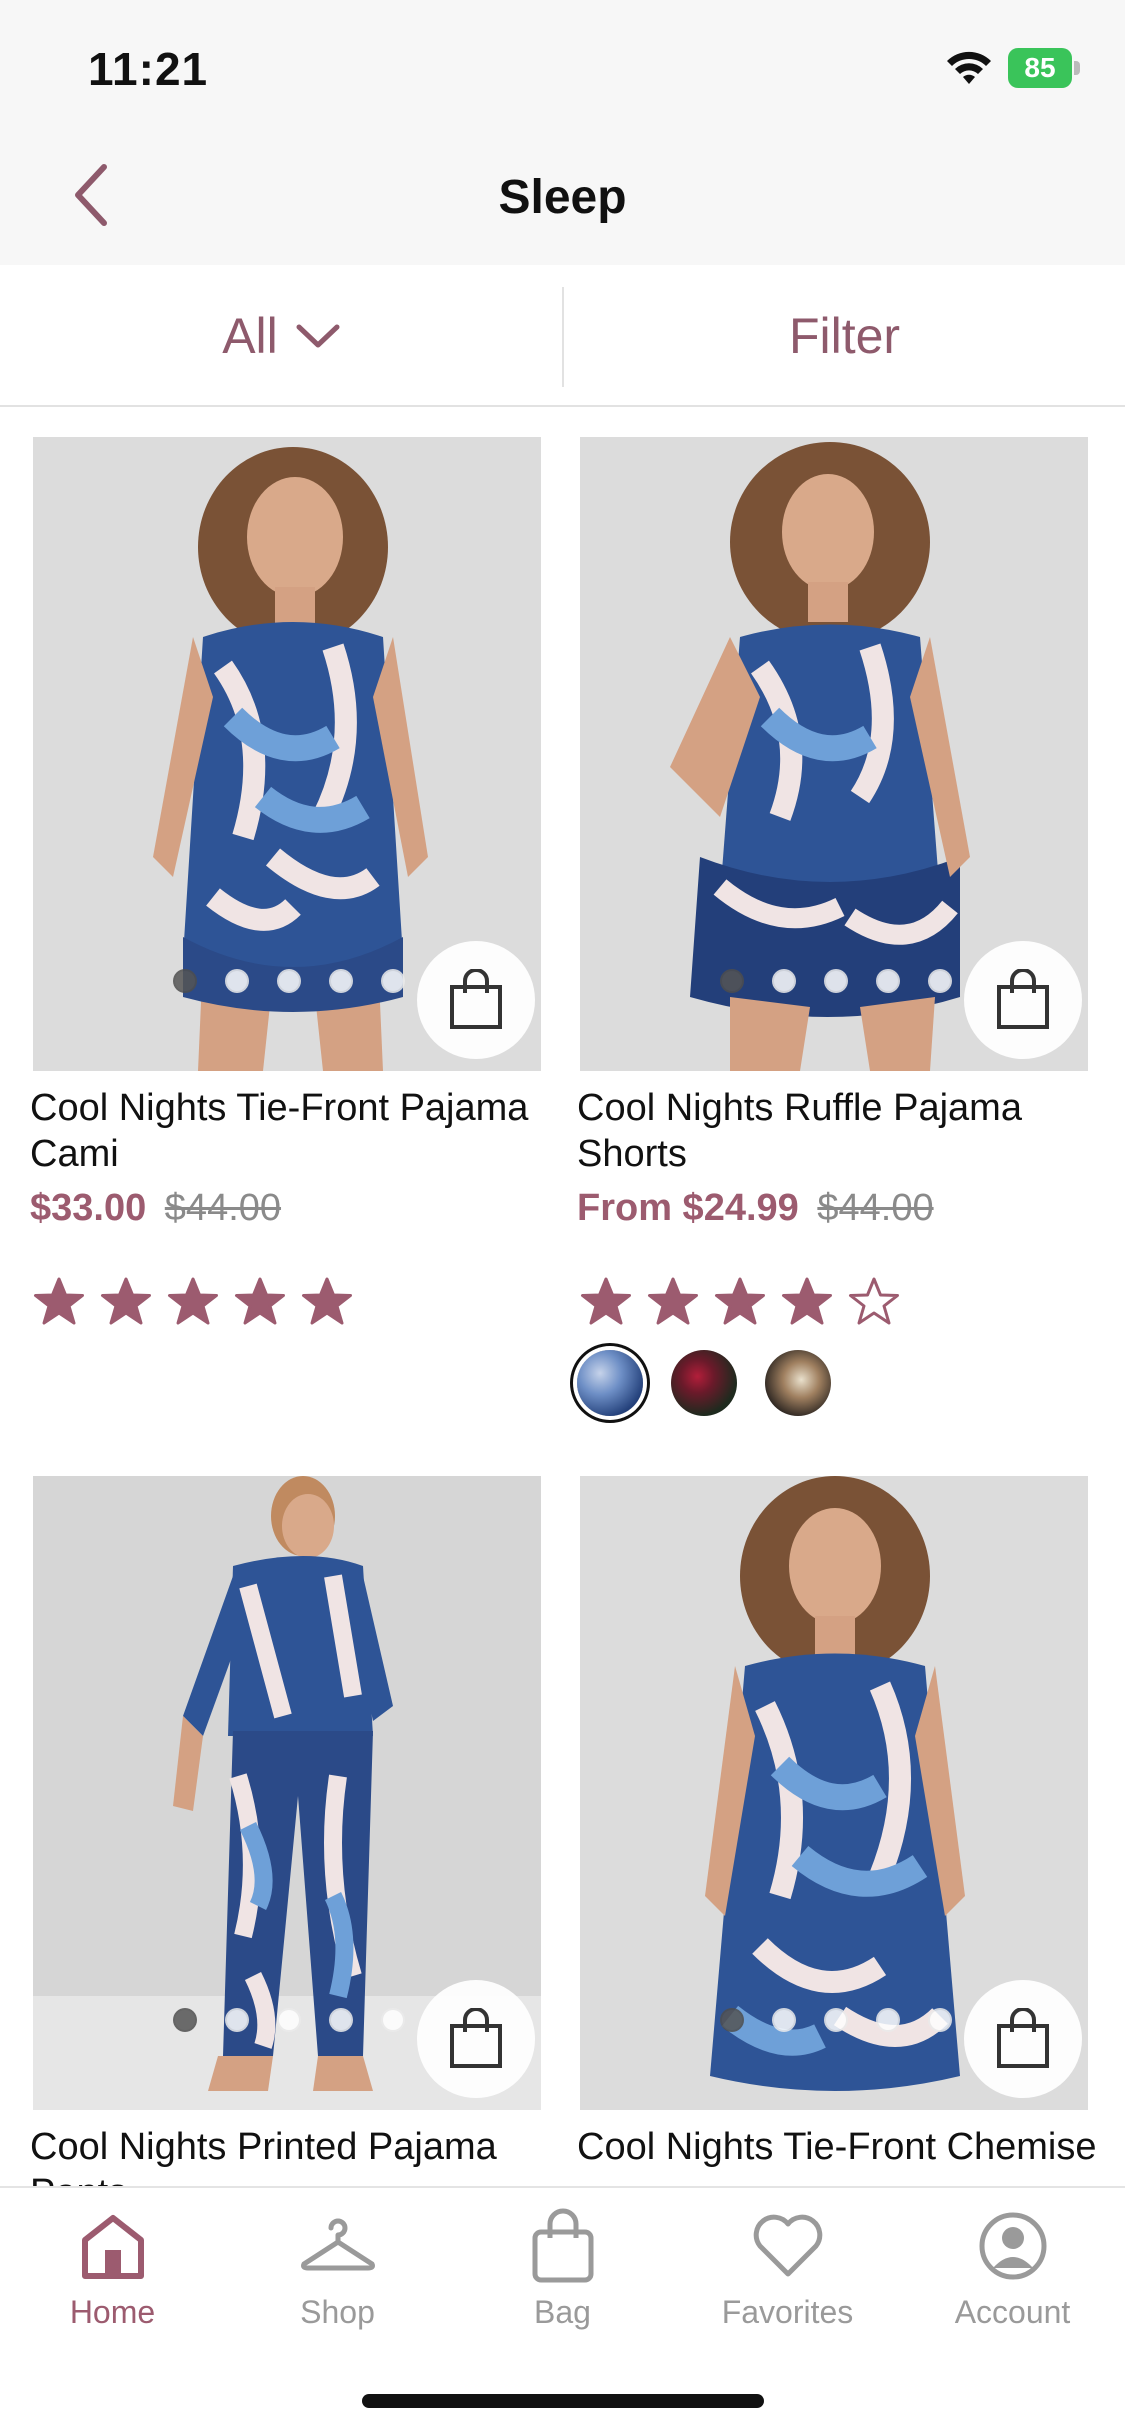 Image resolution: width=1125 pixels, height=2436 pixels. I want to click on product-price: From $24.99 $44.00, so click(833, 1208).